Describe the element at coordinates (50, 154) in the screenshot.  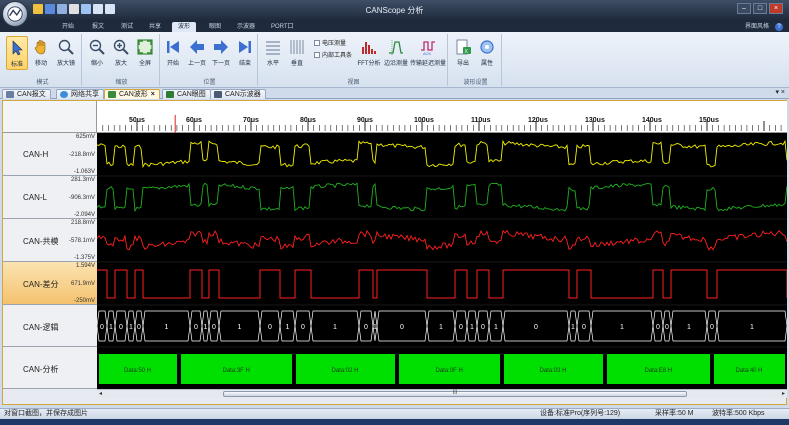
I see `lane-can-h: 625mV CAN-H -218.8mV -1.063V` at that location.